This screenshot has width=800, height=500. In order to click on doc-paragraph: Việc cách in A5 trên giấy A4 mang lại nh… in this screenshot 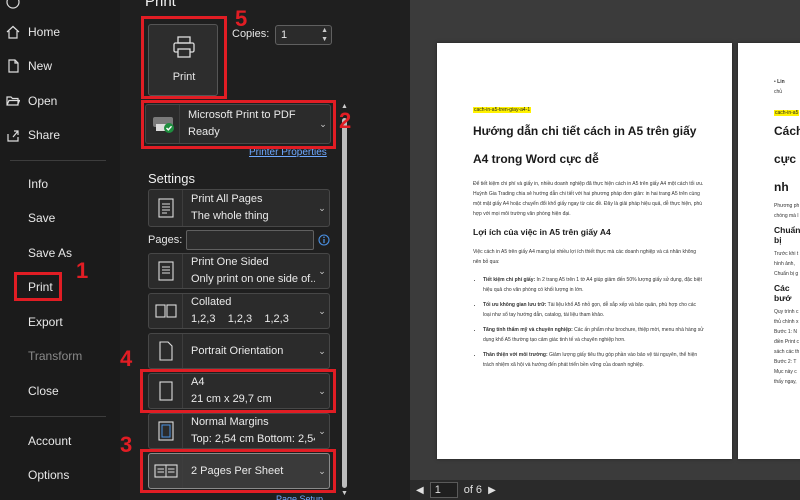, I will do `click(585, 257)`.